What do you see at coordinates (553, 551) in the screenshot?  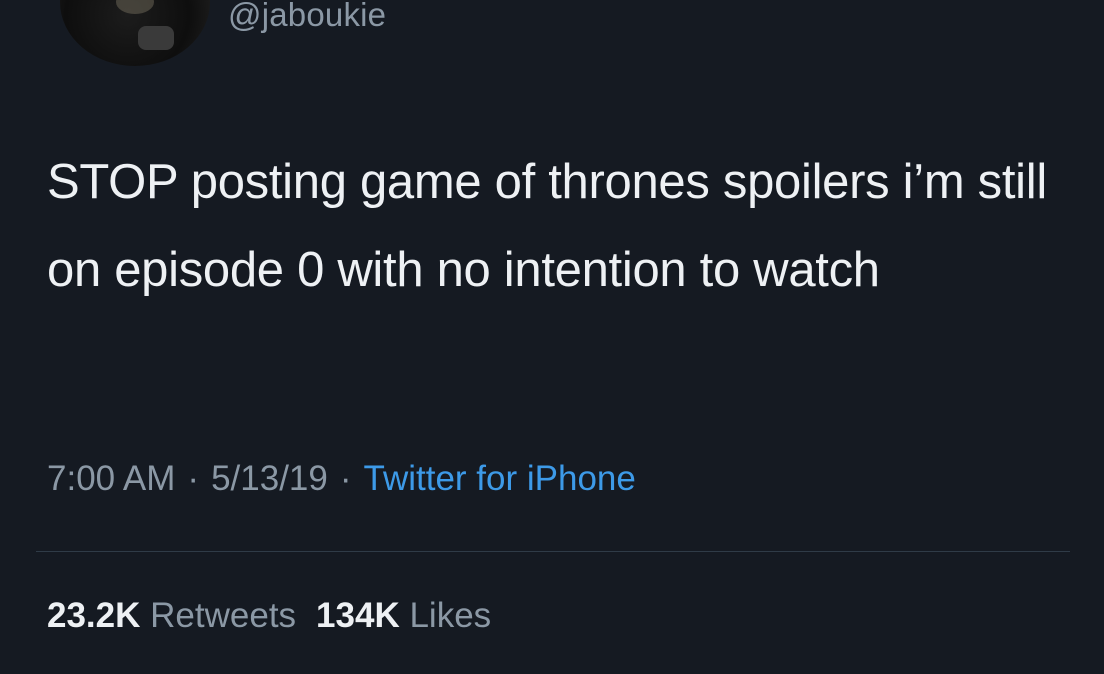 I see `divider` at bounding box center [553, 551].